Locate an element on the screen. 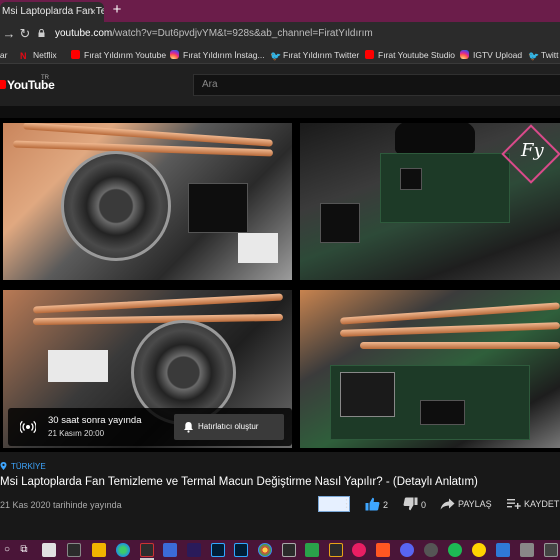 The image size is (560, 560). share-icon is located at coordinates (447, 504).